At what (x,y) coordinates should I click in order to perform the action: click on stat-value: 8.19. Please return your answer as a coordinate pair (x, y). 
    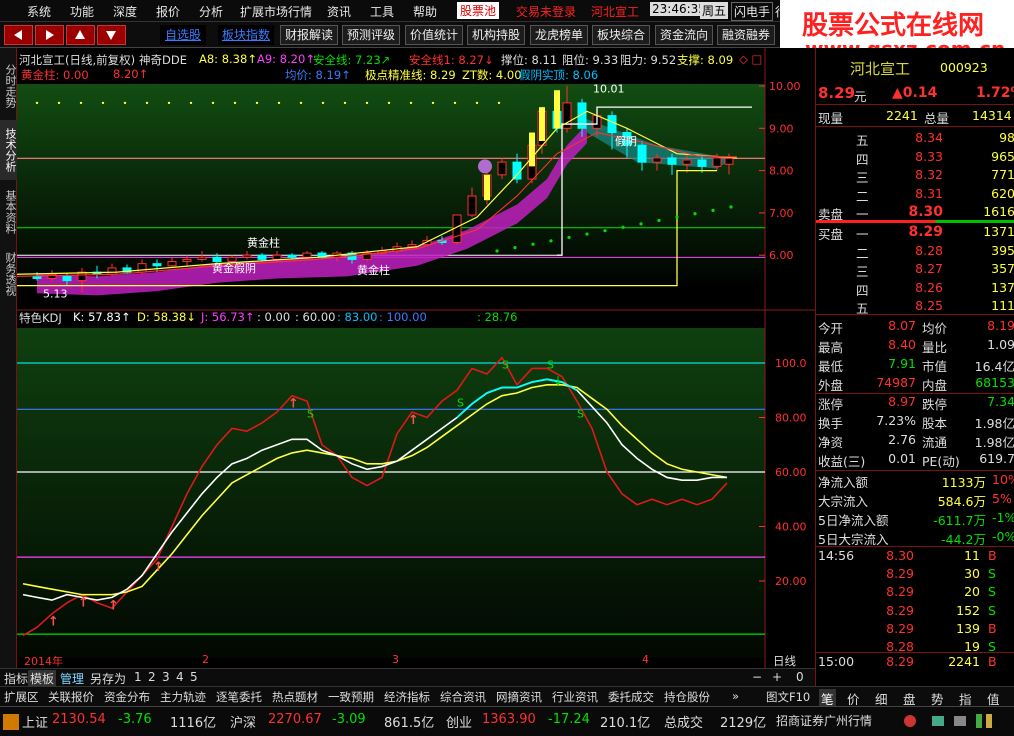
    Looking at the image, I should click on (1000, 325).